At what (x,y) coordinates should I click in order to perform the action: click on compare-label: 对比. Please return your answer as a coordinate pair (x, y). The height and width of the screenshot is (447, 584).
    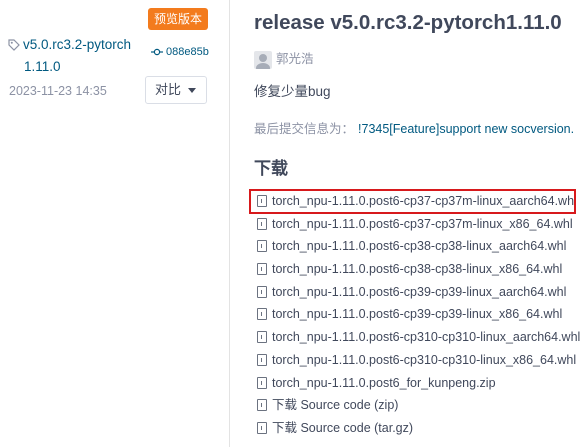
    Looking at the image, I should click on (168, 89).